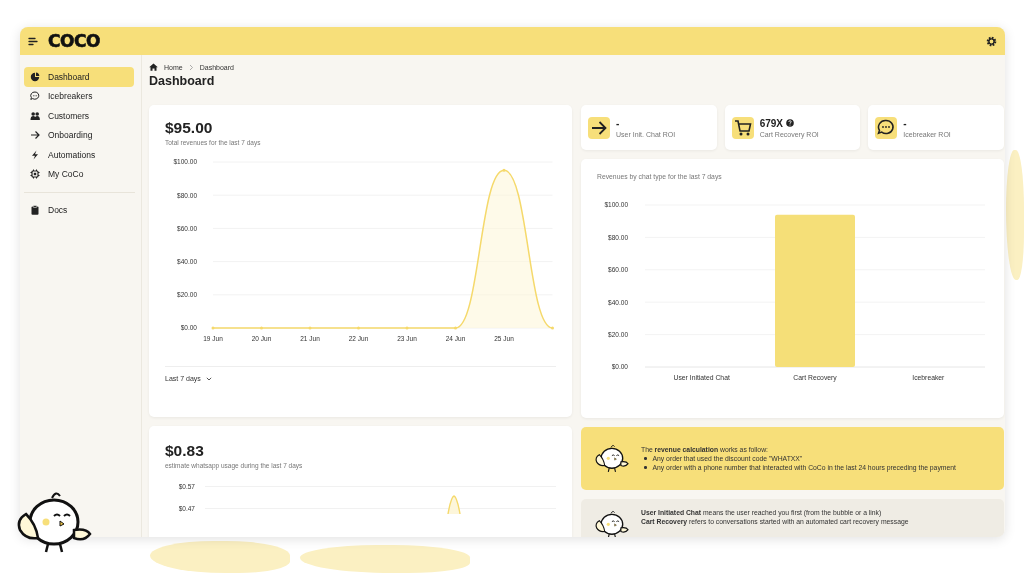 The image size is (1024, 573). What do you see at coordinates (79, 116) in the screenshot?
I see `sidebar-item: Customers` at bounding box center [79, 116].